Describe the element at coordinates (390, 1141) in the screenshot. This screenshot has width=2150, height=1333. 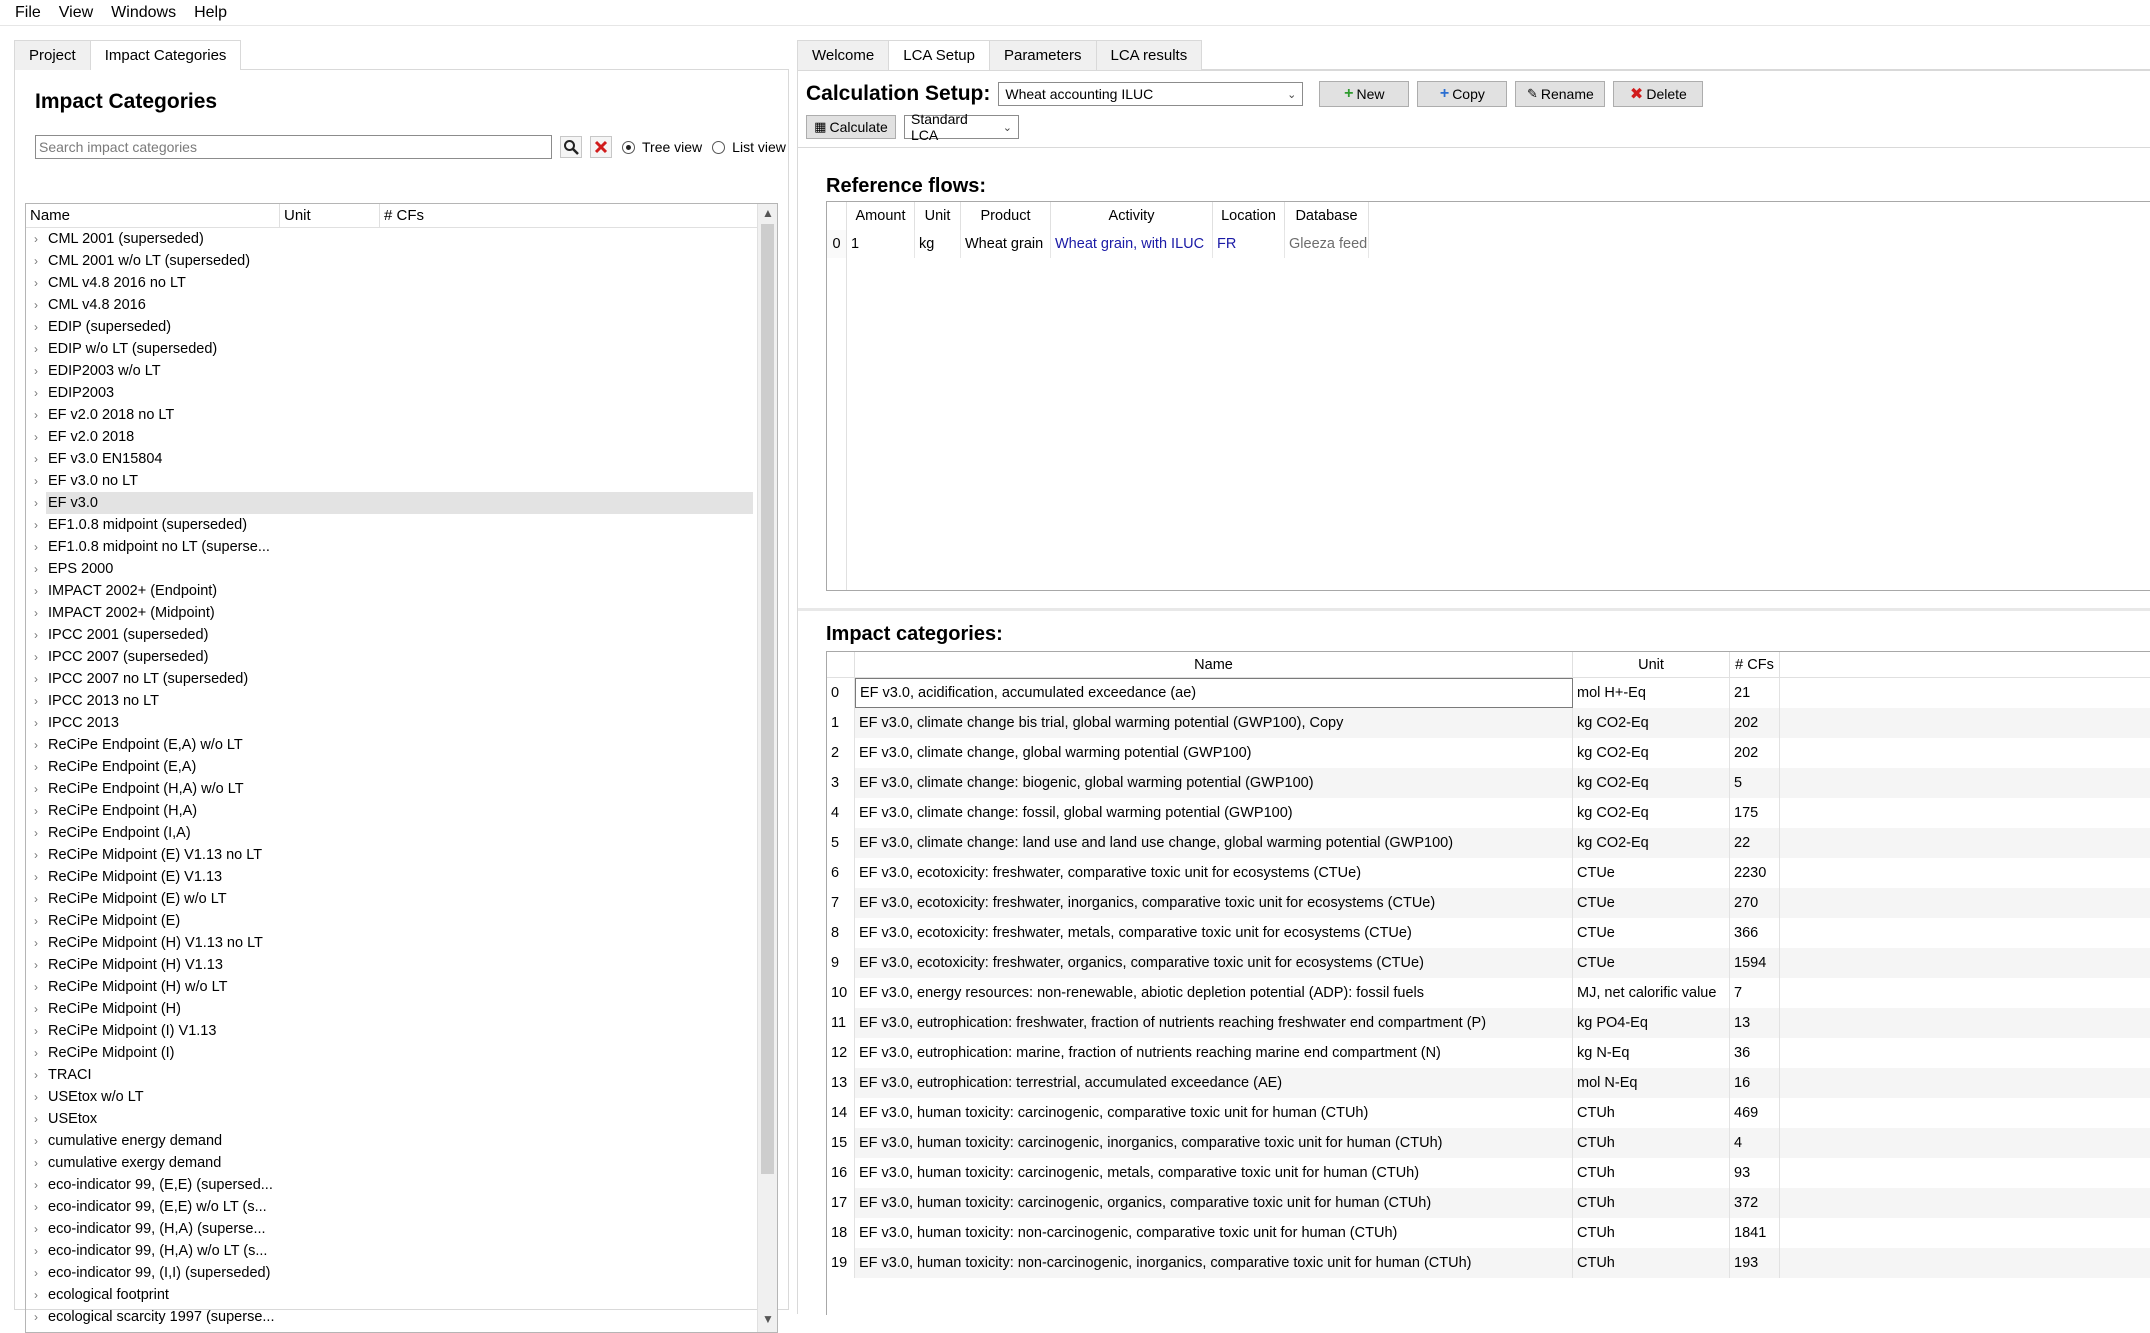
I see `tree-item: › cumulative energy demand` at that location.